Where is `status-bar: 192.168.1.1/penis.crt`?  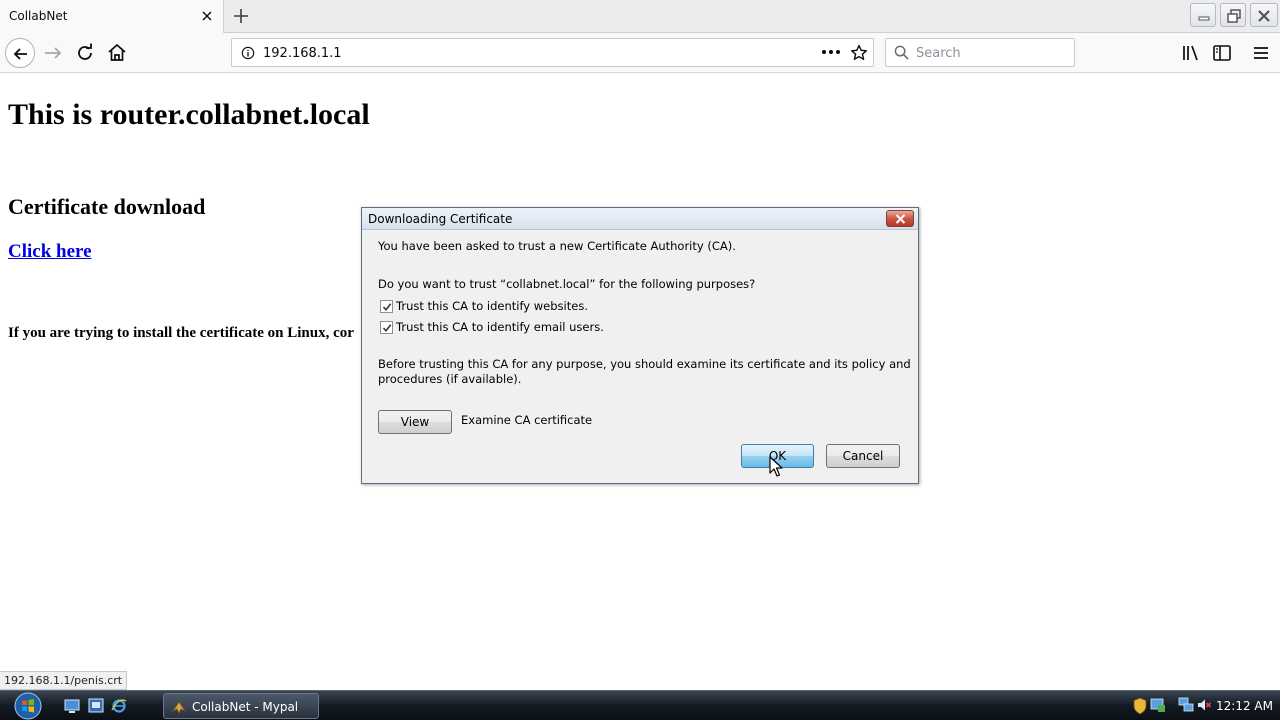
status-bar: 192.168.1.1/penis.crt is located at coordinates (64, 680).